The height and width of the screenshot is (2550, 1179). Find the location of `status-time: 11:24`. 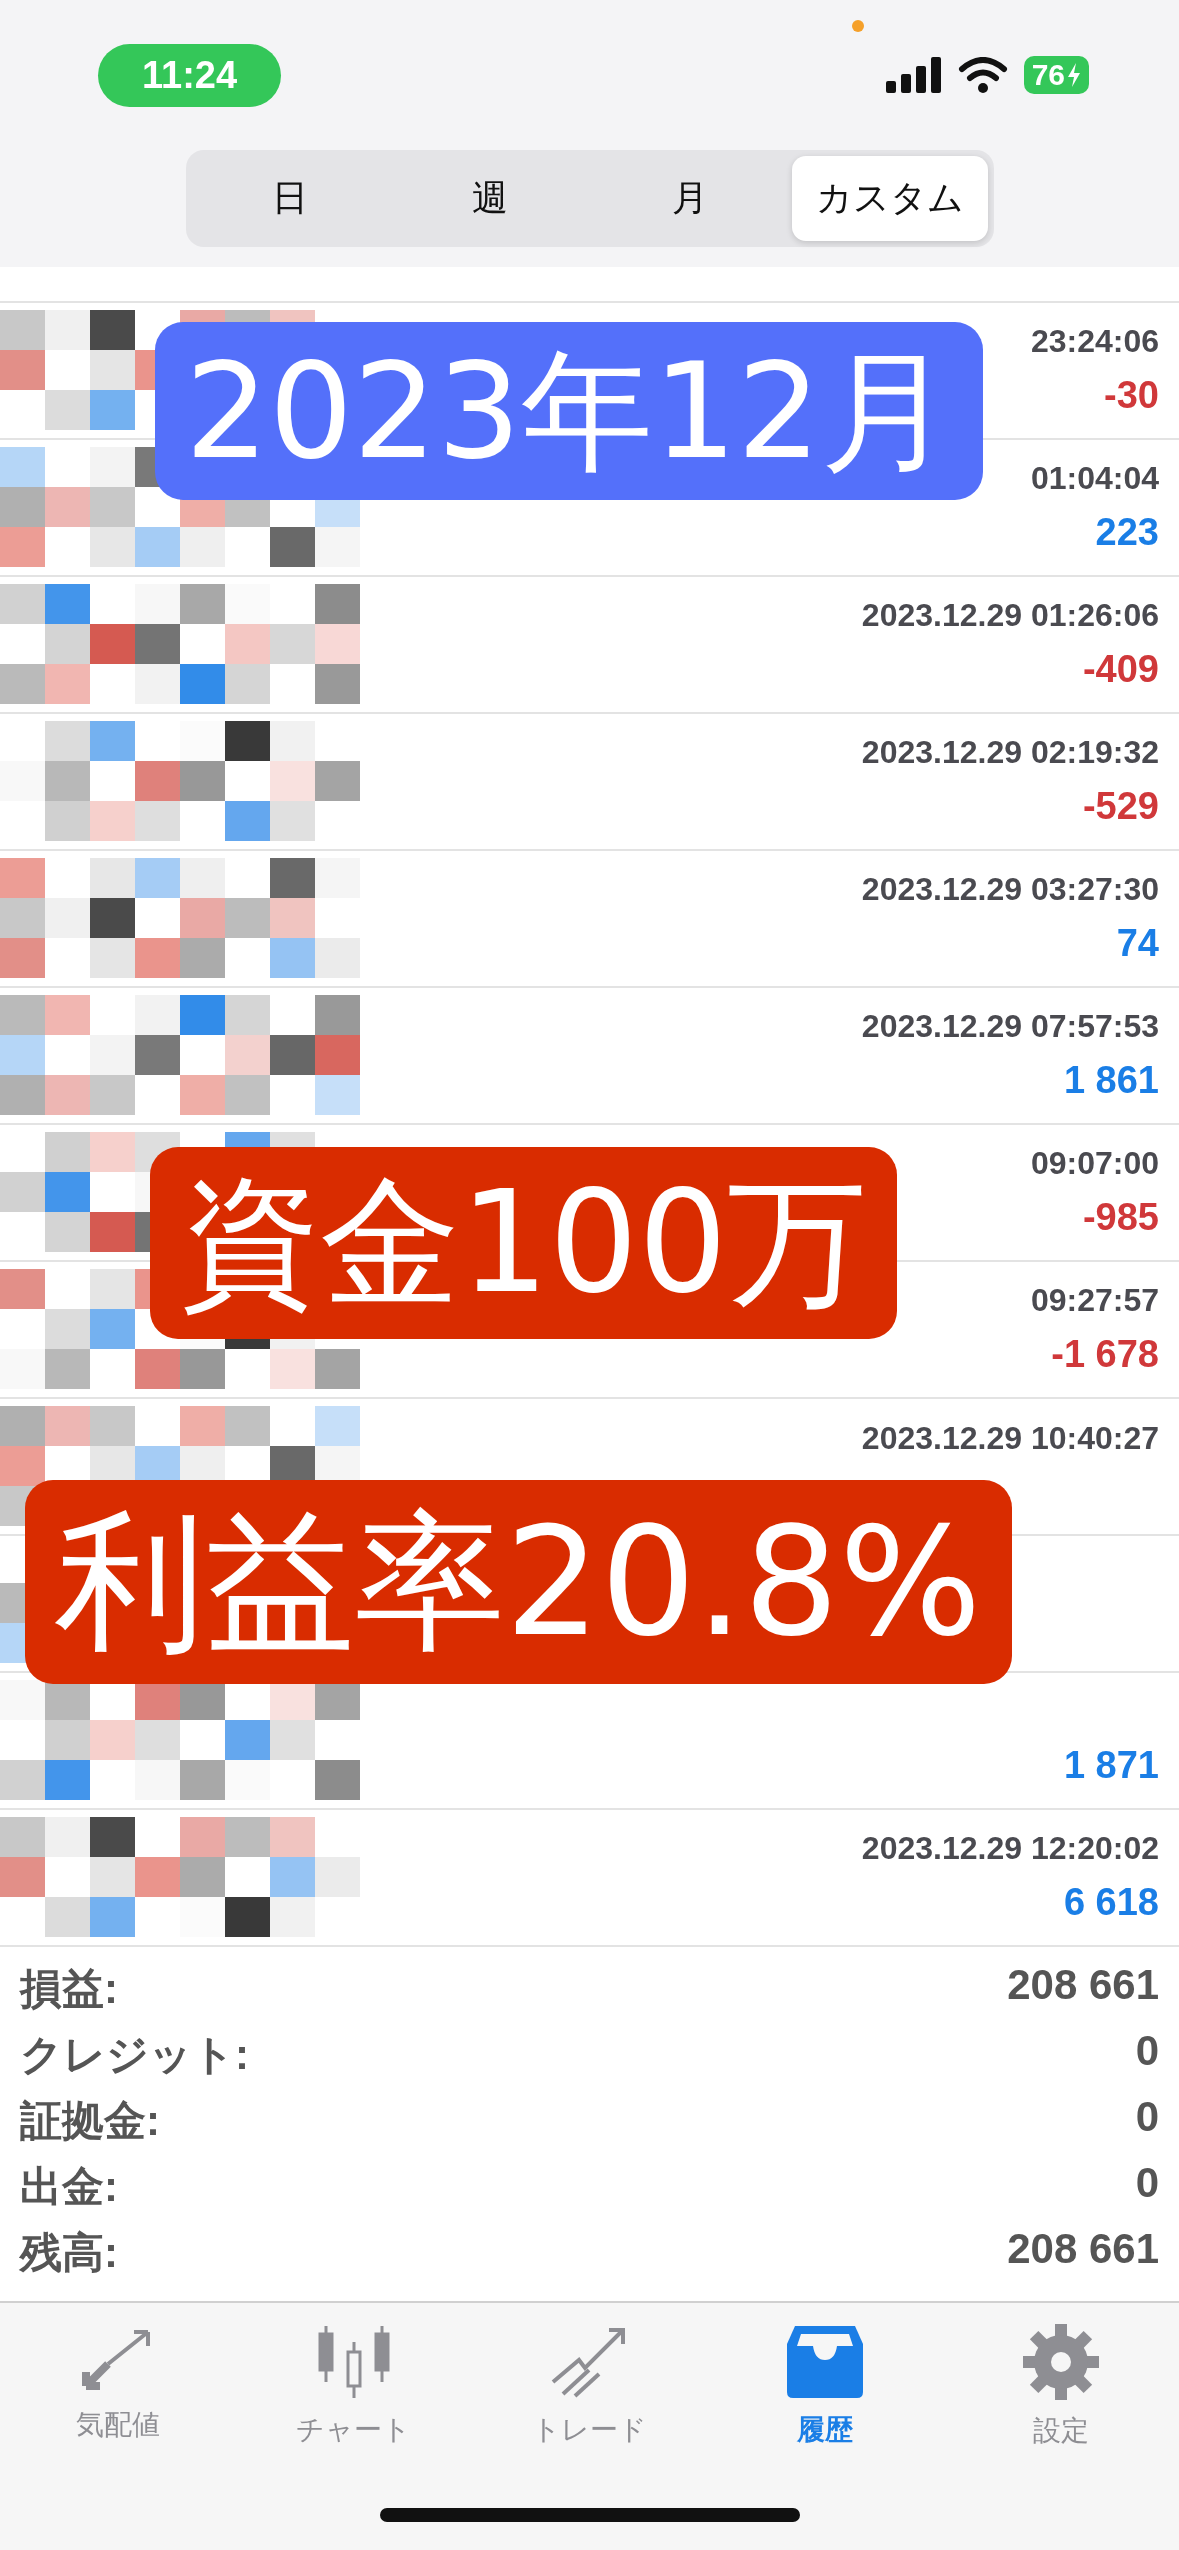

status-time: 11:24 is located at coordinates (190, 75).